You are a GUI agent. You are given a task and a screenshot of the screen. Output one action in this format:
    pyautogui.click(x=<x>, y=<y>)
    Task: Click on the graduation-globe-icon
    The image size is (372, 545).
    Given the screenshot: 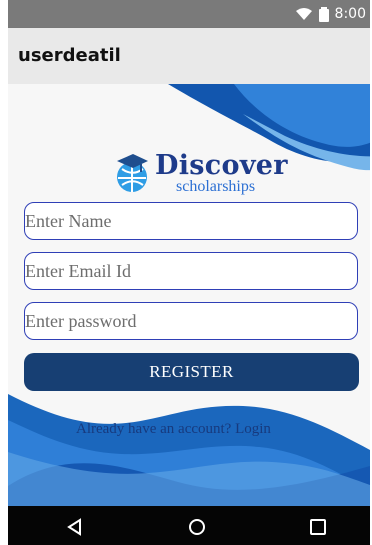 What is the action you would take?
    pyautogui.click(x=132, y=173)
    